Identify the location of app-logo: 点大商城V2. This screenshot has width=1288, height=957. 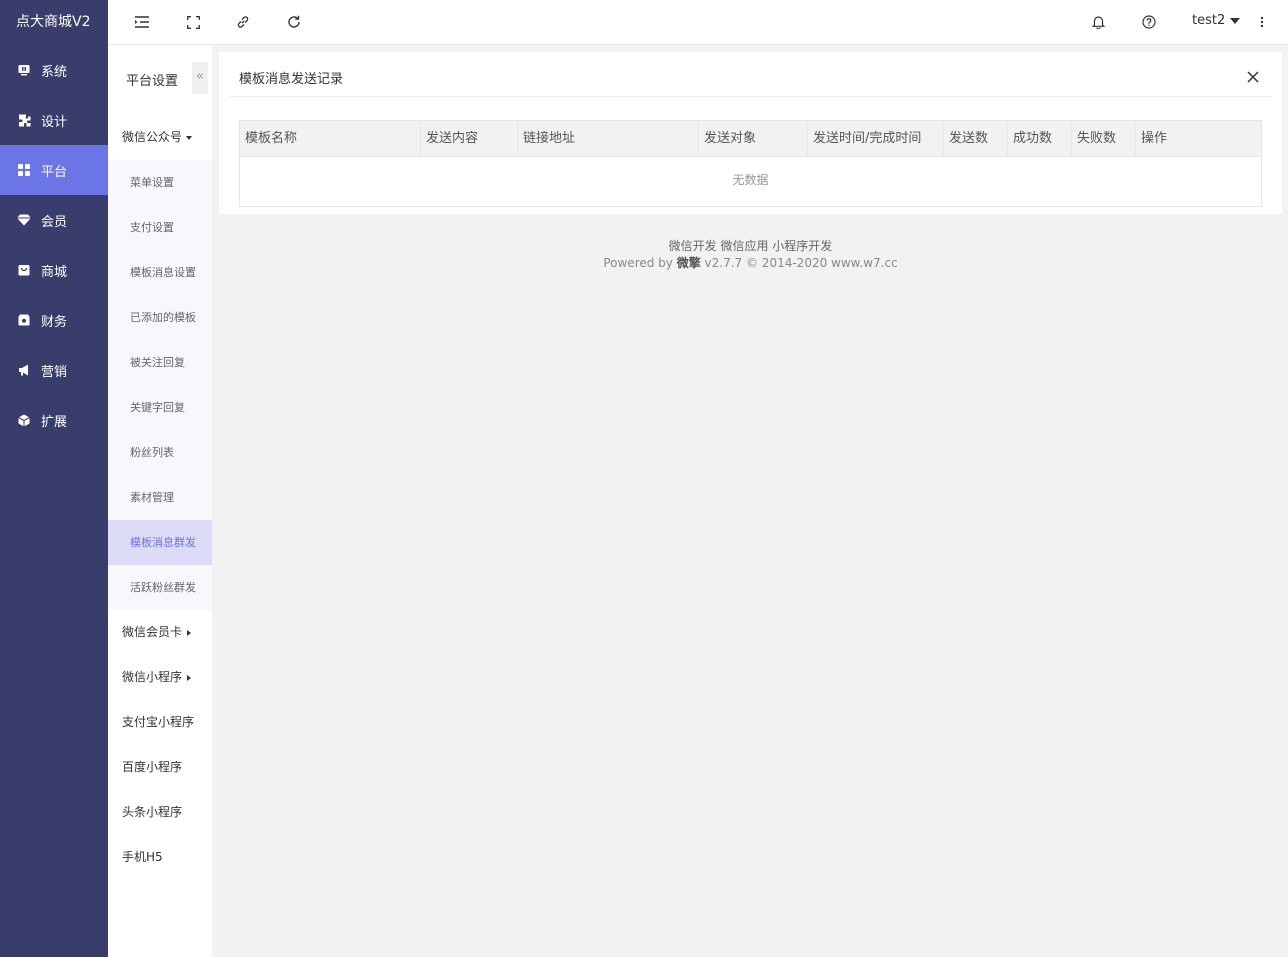
(54, 22).